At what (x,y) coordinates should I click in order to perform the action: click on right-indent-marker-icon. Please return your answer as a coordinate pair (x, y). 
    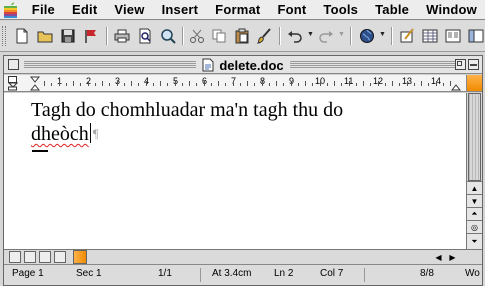
    Looking at the image, I should click on (456, 83).